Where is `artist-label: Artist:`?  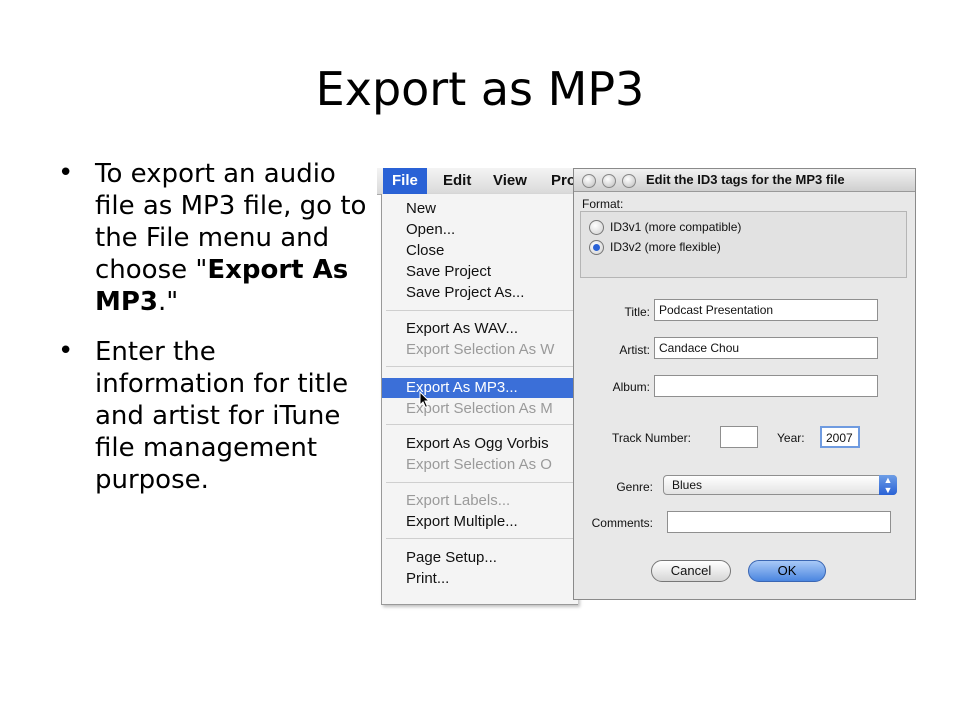
artist-label: Artist: is located at coordinates (634, 350).